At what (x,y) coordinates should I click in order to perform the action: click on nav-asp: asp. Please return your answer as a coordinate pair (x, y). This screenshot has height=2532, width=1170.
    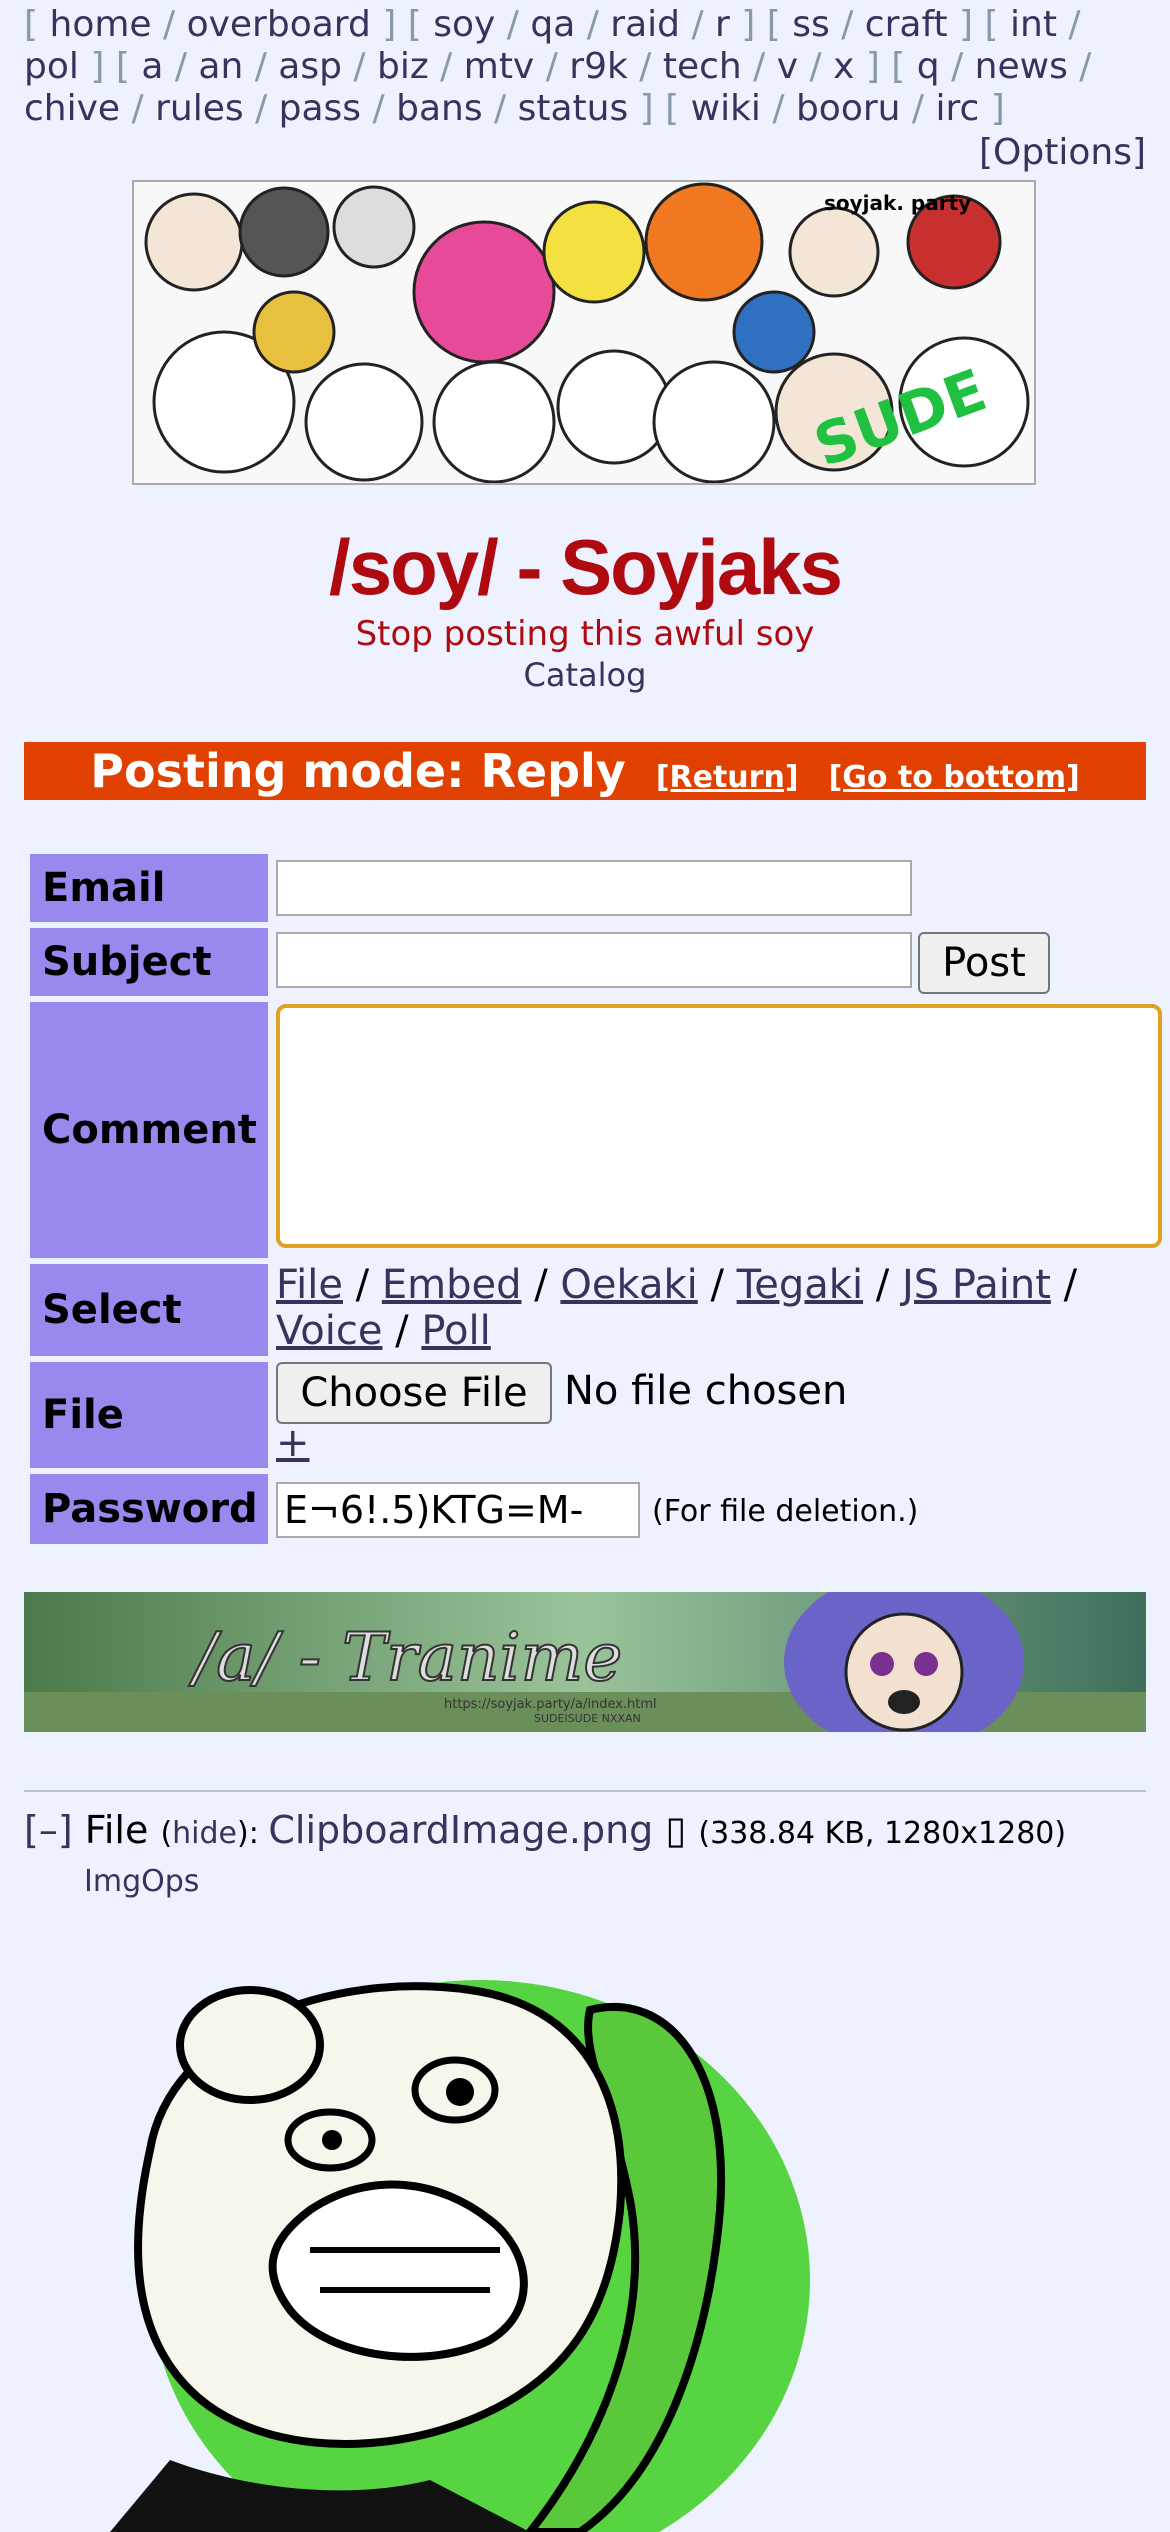
    Looking at the image, I should click on (310, 66).